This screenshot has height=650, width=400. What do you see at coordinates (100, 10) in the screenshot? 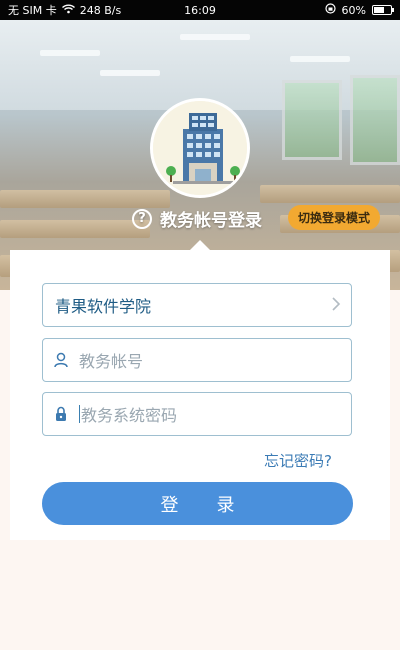
I see `network-speed: 248 B/s` at bounding box center [100, 10].